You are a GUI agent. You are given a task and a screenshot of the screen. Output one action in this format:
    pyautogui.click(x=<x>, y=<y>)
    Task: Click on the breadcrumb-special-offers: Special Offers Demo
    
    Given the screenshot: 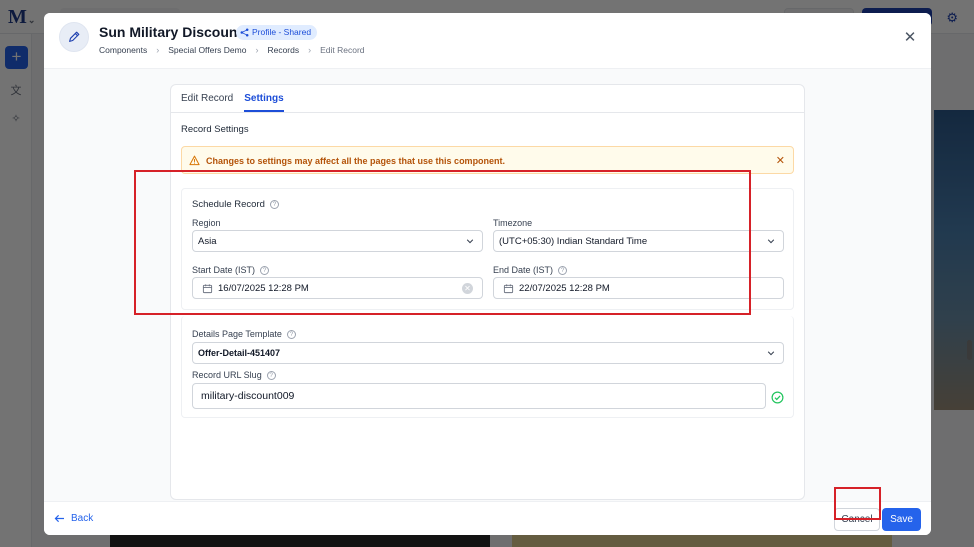 What is the action you would take?
    pyautogui.click(x=207, y=50)
    